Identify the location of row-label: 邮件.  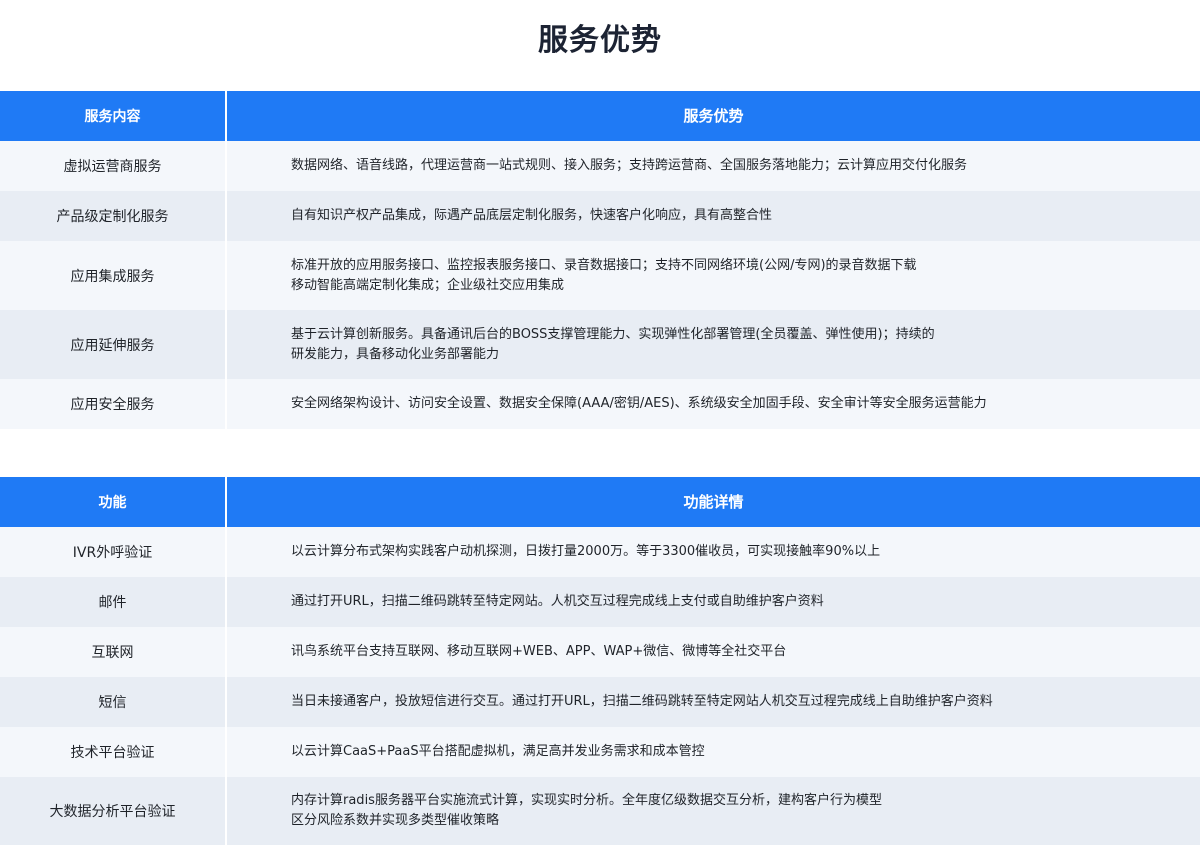
(113, 602).